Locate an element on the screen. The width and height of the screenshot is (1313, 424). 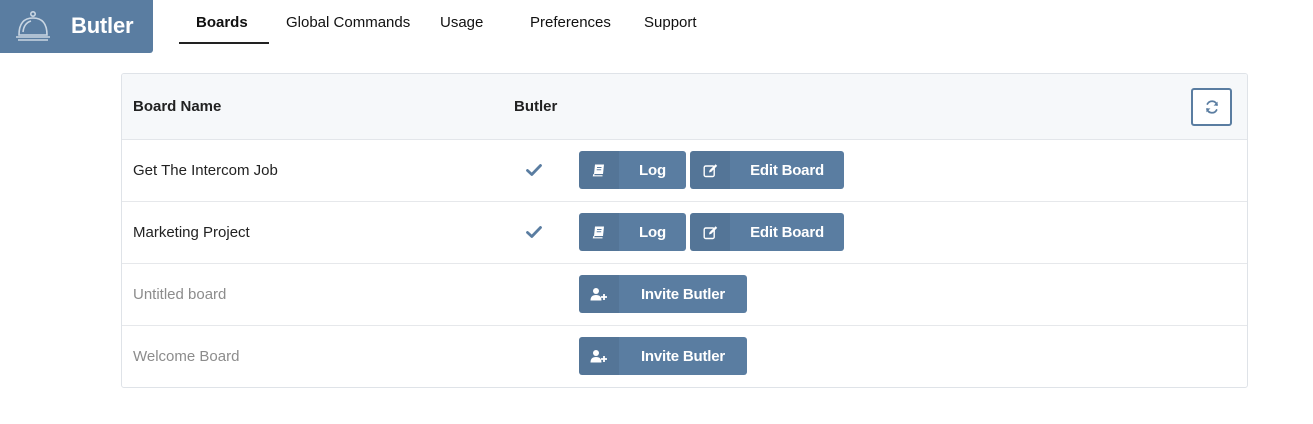
table-row: Untitled board Invite Butler is located at coordinates (684, 295).